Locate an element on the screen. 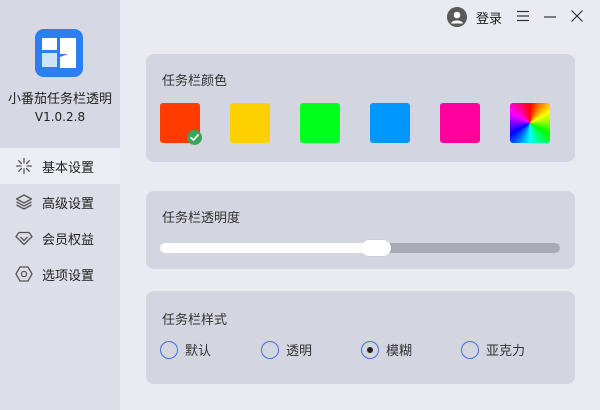 Image resolution: width=600 pixels, height=410 pixels. card-title: 任务栏颜色 is located at coordinates (195, 81).